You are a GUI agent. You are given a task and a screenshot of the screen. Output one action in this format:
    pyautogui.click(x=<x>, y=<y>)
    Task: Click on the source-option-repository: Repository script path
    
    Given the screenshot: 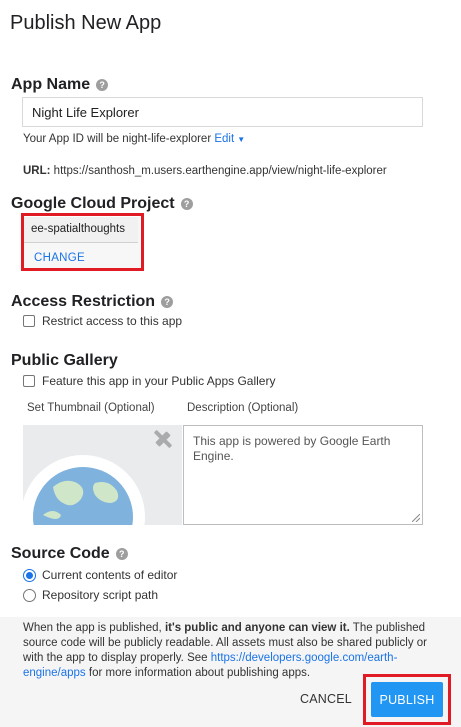 What is the action you would take?
    pyautogui.click(x=90, y=595)
    